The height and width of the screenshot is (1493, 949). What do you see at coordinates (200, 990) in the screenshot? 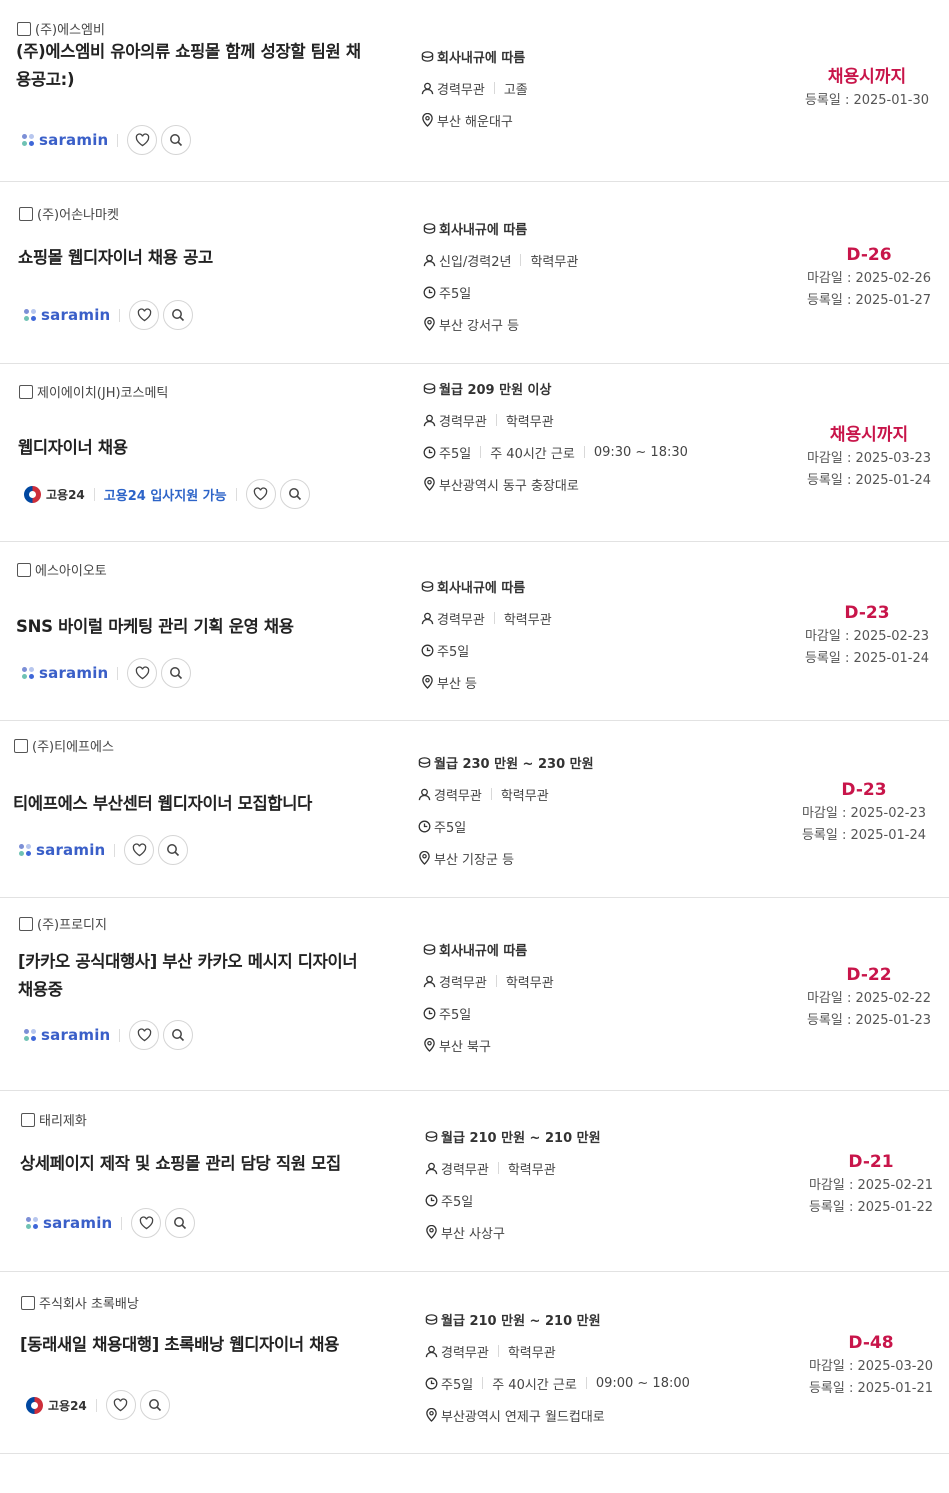
I see `job-title-line: 채용중` at bounding box center [200, 990].